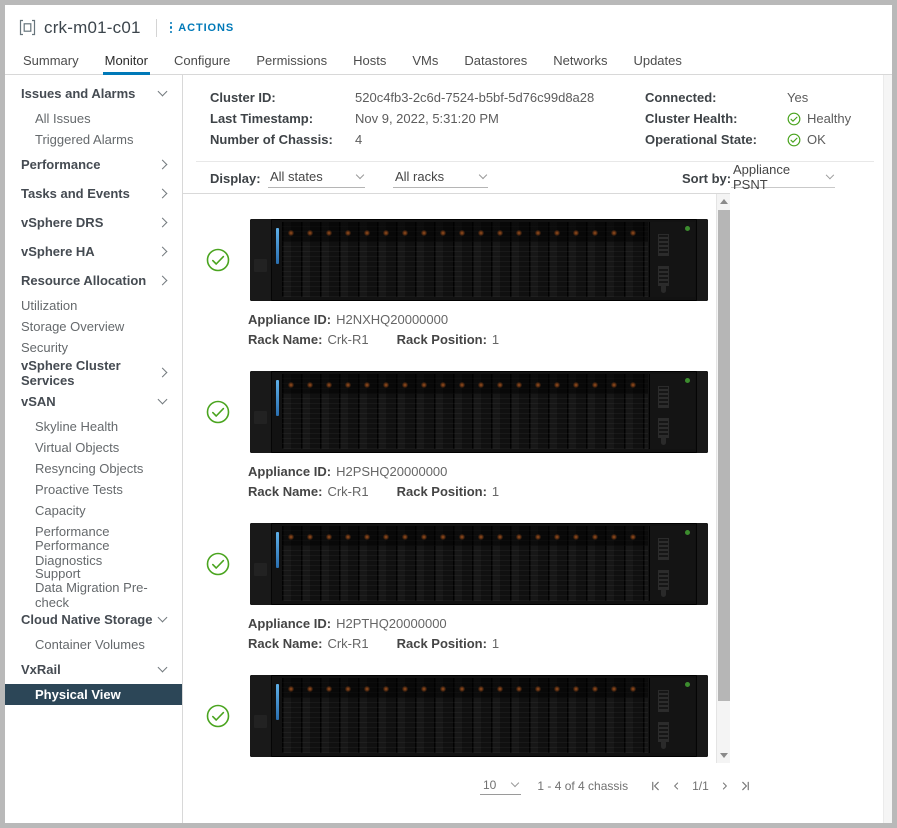 The height and width of the screenshot is (828, 897). I want to click on sidebar-item-storage-overview: Storage Overview, so click(93, 326).